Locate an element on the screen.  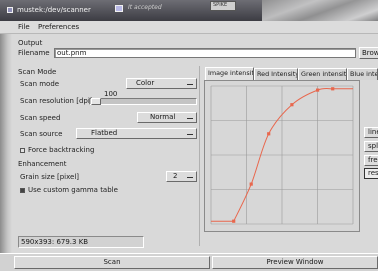
background-glare is located at coordinates (320, 11).